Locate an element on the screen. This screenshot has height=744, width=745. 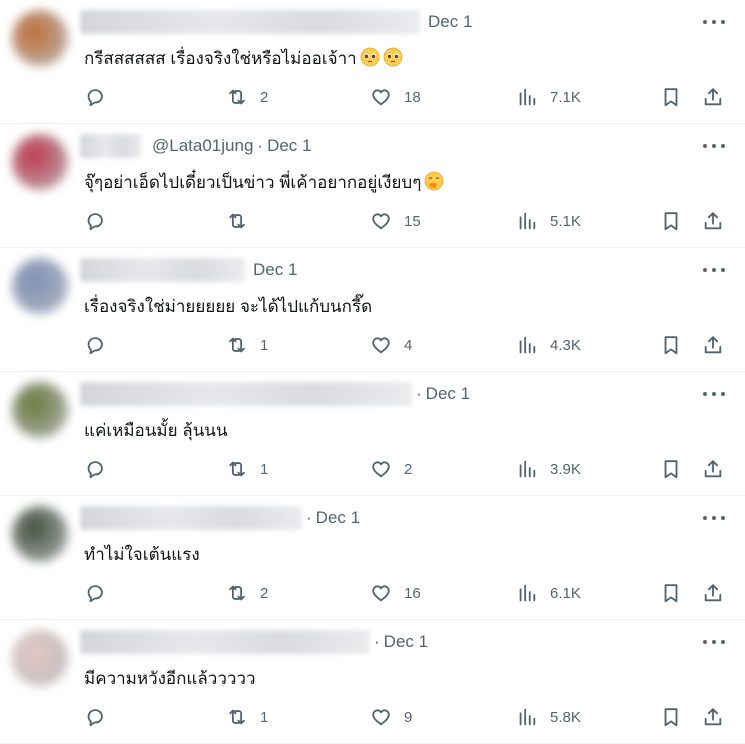
views-button: 7.1K is located at coordinates (548, 97).